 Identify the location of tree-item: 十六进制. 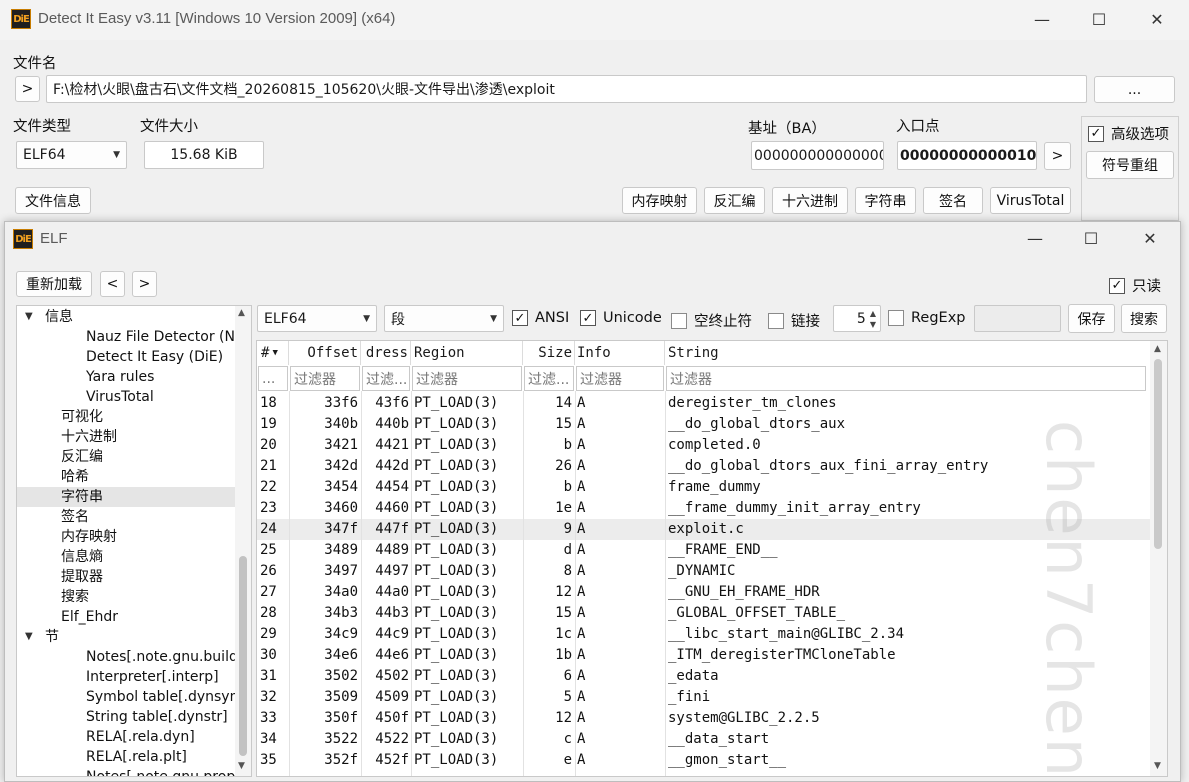
(89, 437).